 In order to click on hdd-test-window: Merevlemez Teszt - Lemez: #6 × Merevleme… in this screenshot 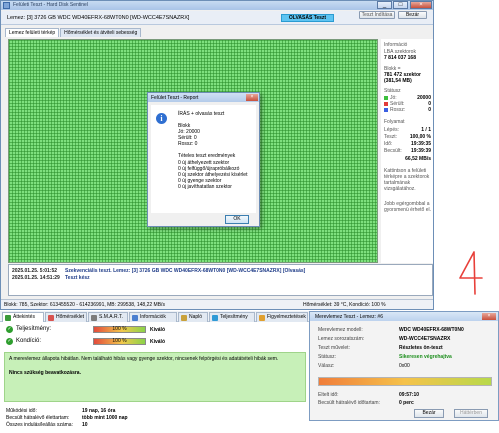, I will do `click(404, 366)`.